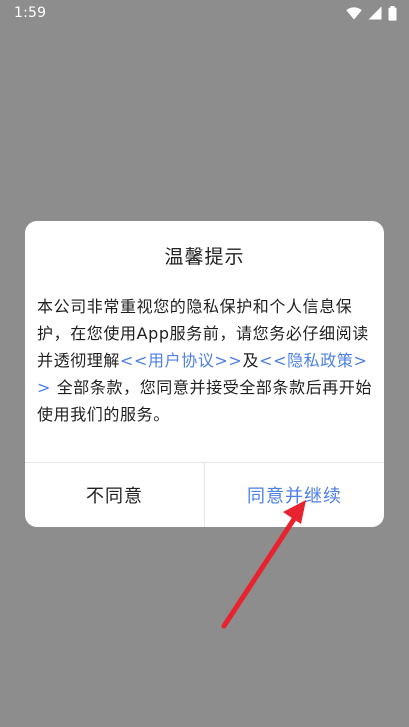 Image resolution: width=409 pixels, height=727 pixels. What do you see at coordinates (204, 257) in the screenshot?
I see `dialog-title: 温馨提示` at bounding box center [204, 257].